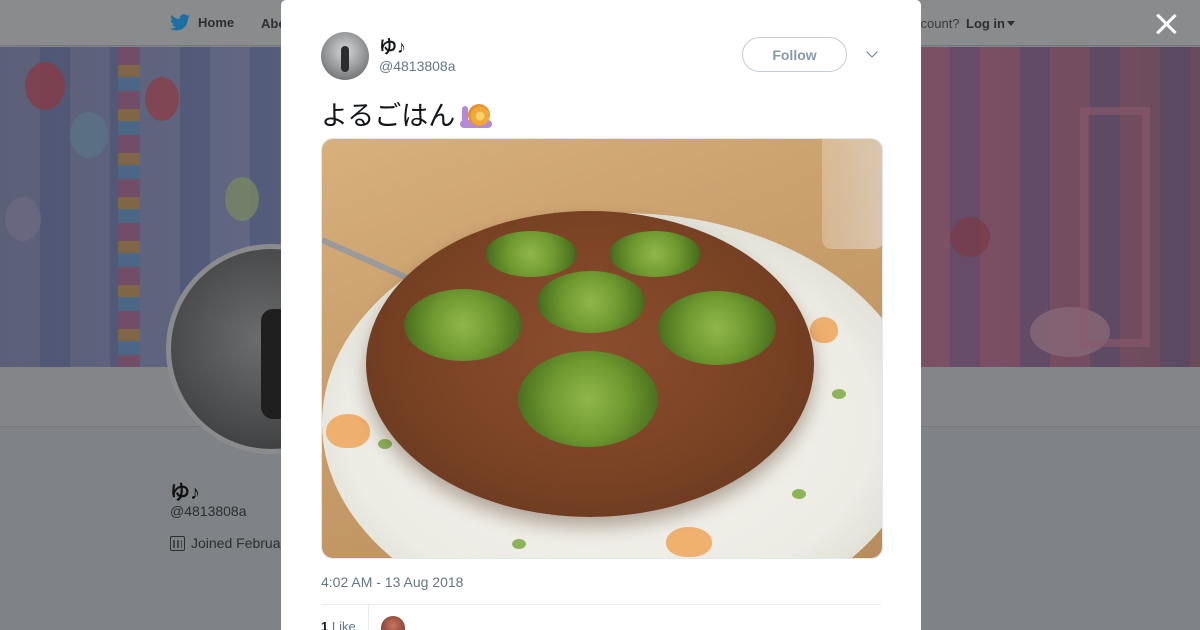 This screenshot has height=630, width=1200. Describe the element at coordinates (1011, 23) in the screenshot. I see `caret-down-icon` at that location.